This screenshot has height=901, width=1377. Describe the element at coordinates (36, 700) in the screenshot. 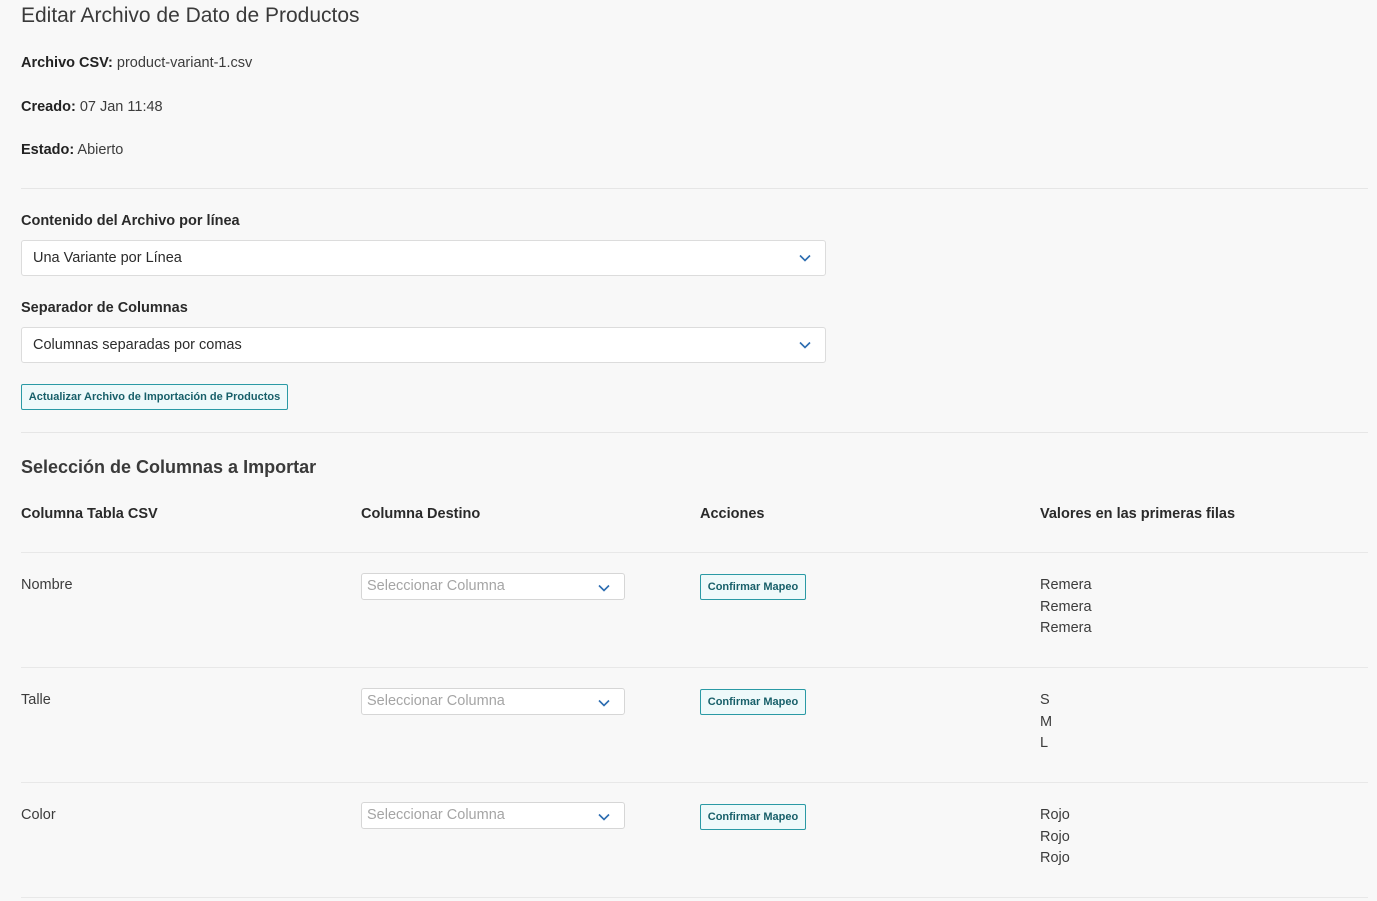

I see `csv-column-name: Talle` at that location.